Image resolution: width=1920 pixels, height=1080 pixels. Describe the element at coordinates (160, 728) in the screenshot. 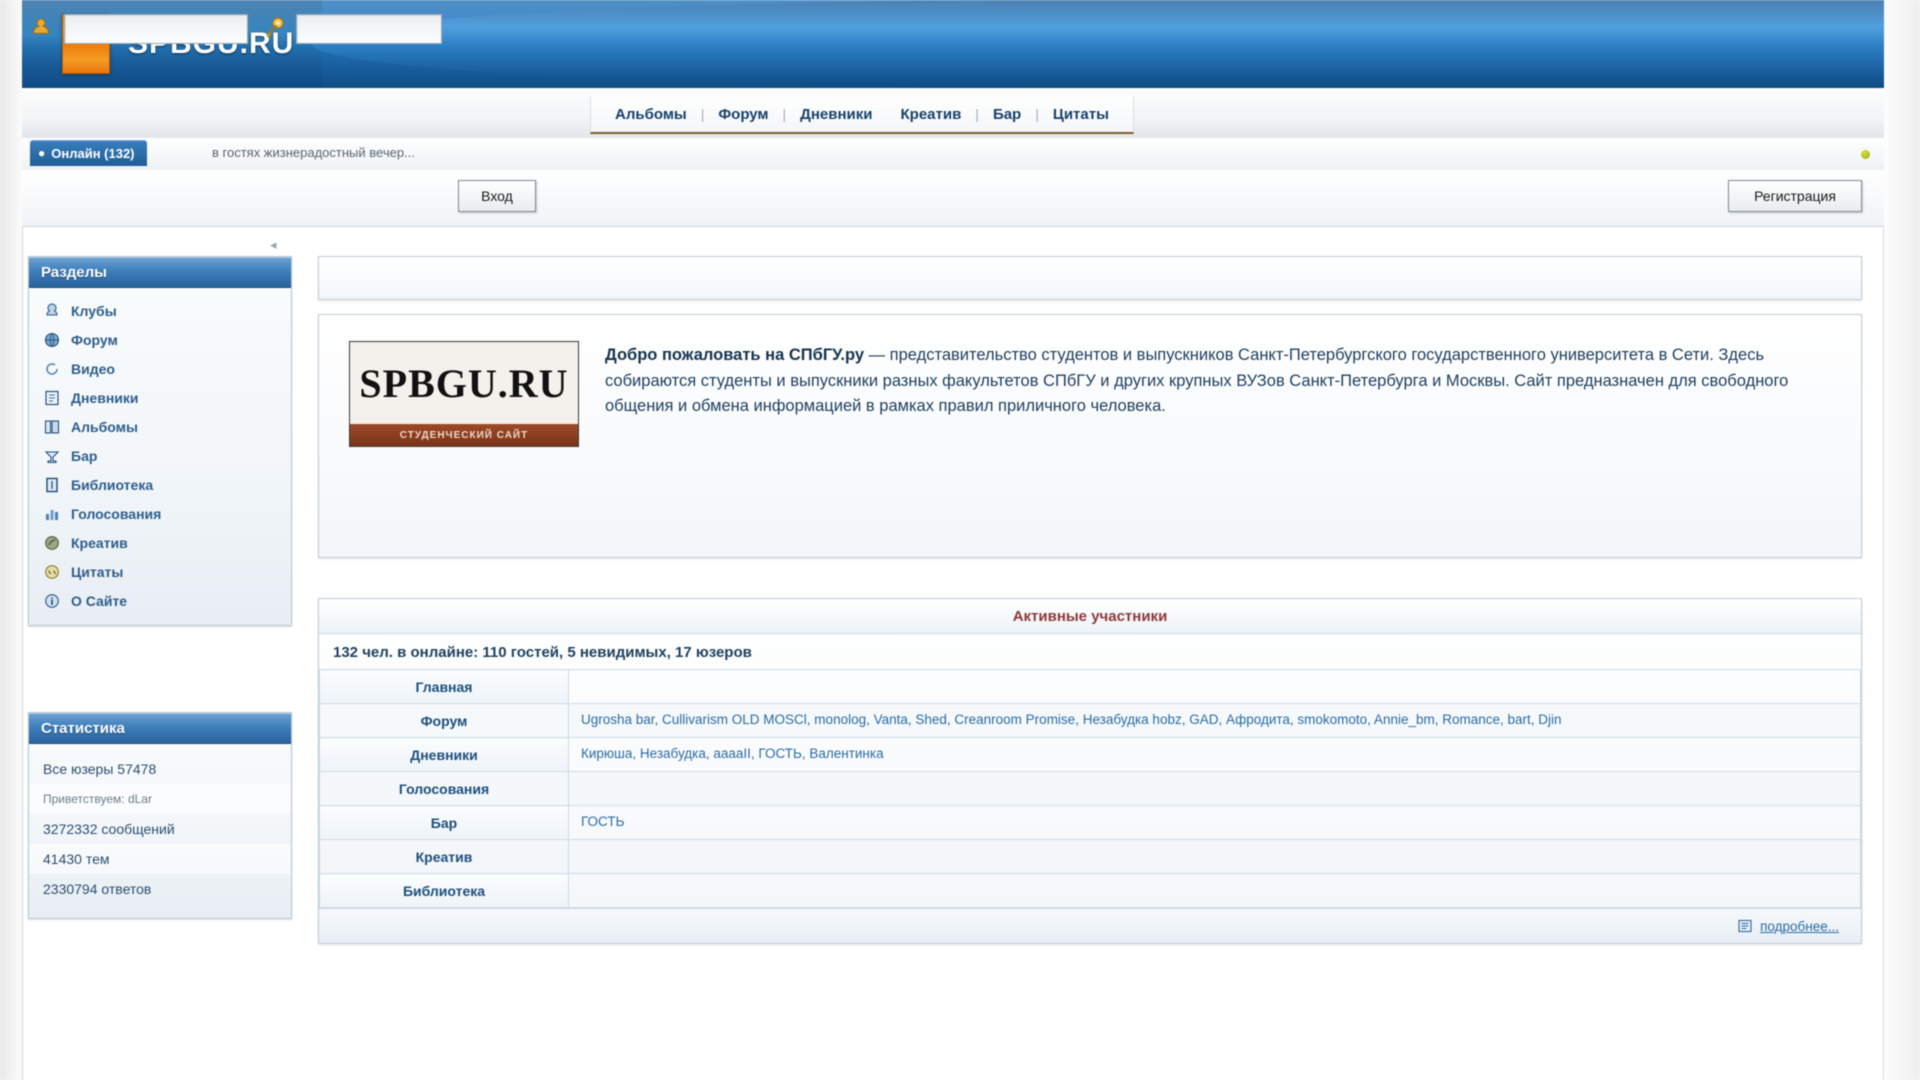

I see `statistics-panel-title: Статистика` at that location.